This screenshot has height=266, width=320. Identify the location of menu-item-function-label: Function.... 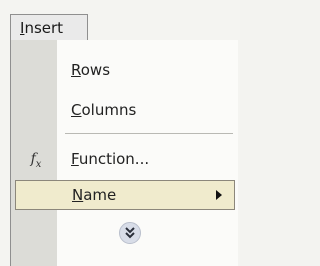
(110, 159).